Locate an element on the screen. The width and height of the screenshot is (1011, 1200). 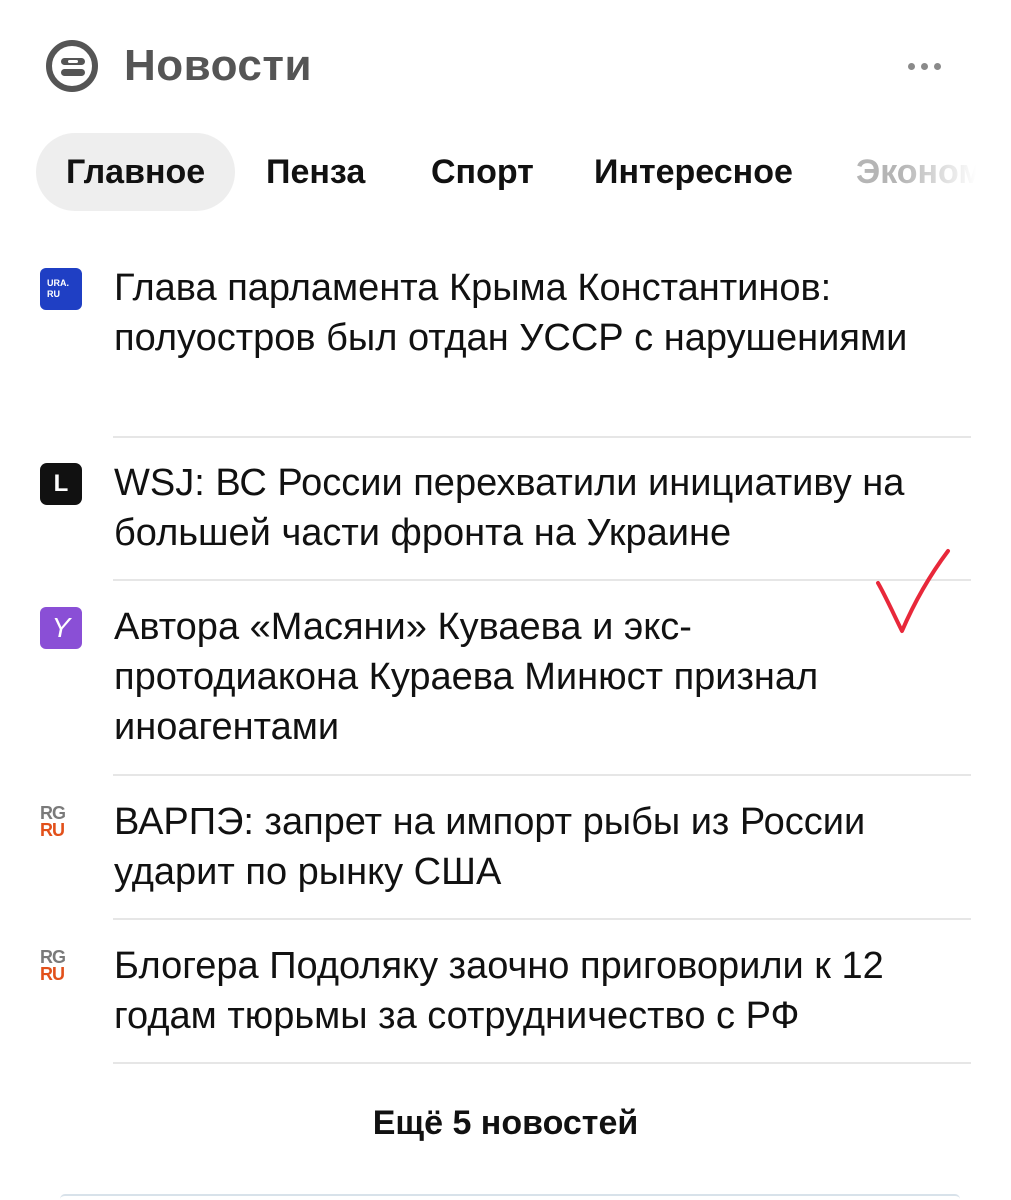
red-checkmark-icon is located at coordinates (913, 591).